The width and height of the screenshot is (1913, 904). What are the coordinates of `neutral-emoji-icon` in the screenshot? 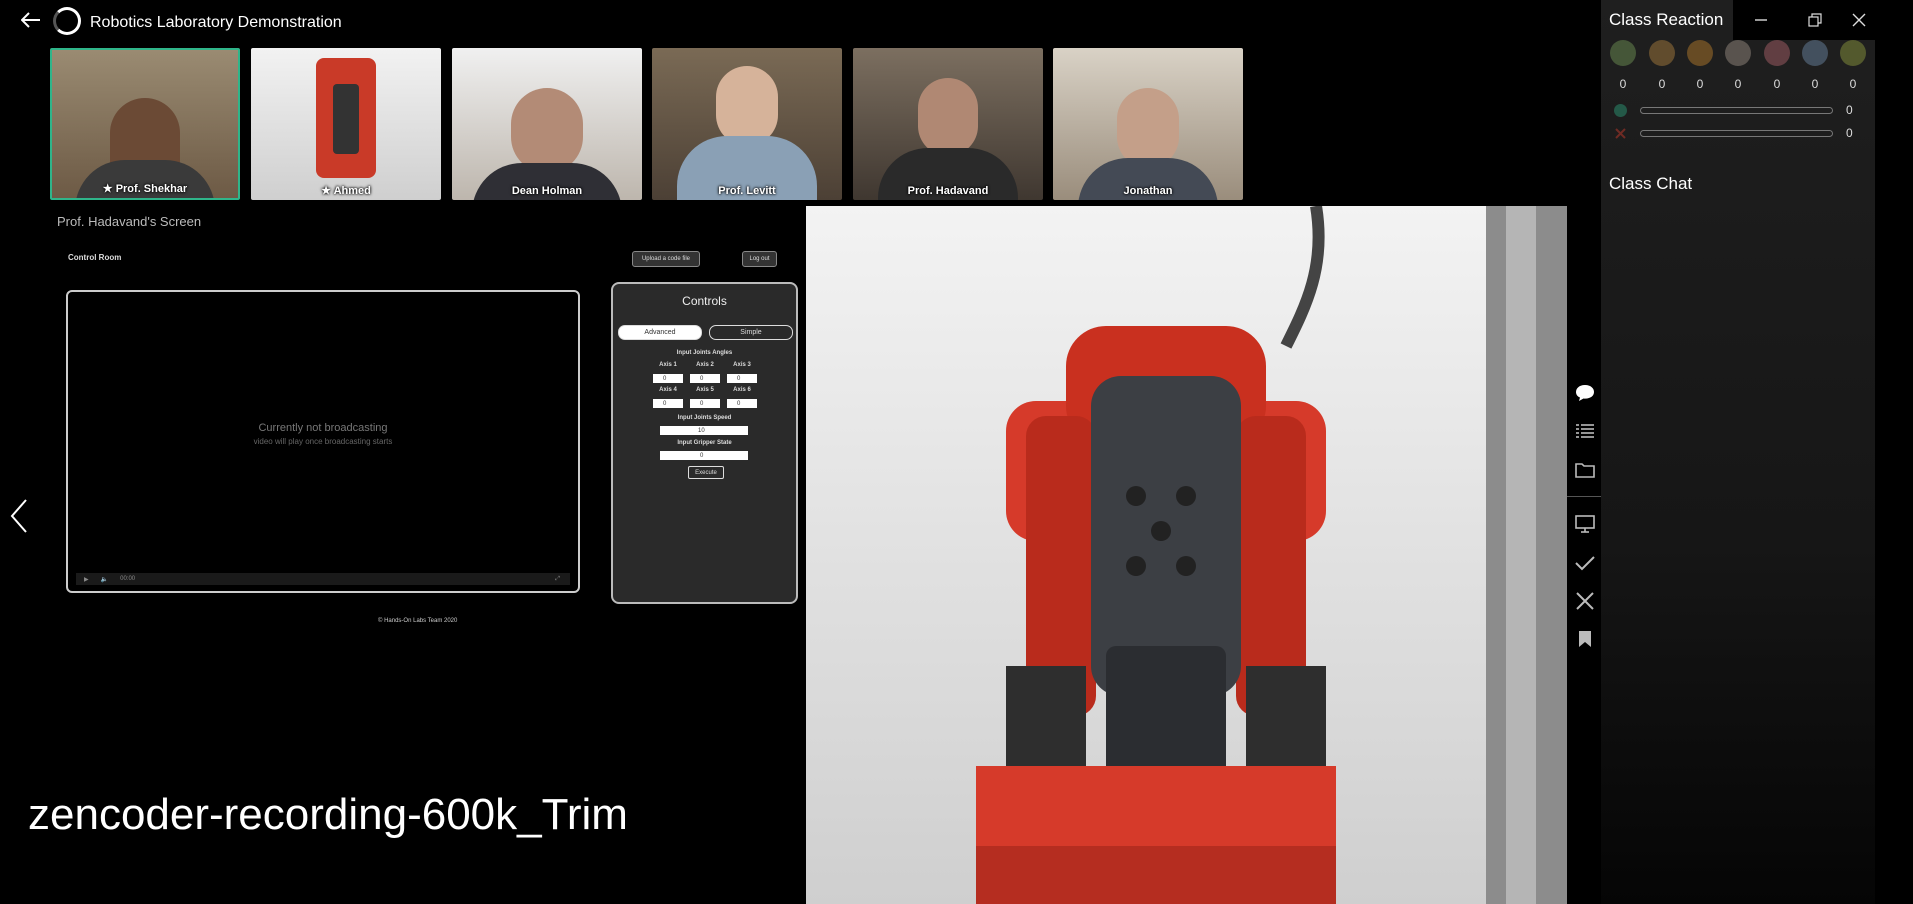 It's located at (1662, 53).